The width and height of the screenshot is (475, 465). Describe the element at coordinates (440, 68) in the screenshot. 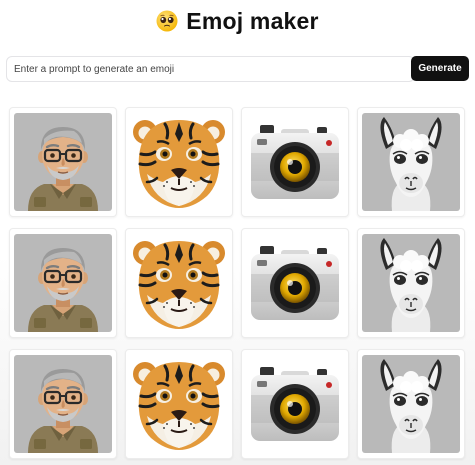

I see `generate-button: Generate` at that location.